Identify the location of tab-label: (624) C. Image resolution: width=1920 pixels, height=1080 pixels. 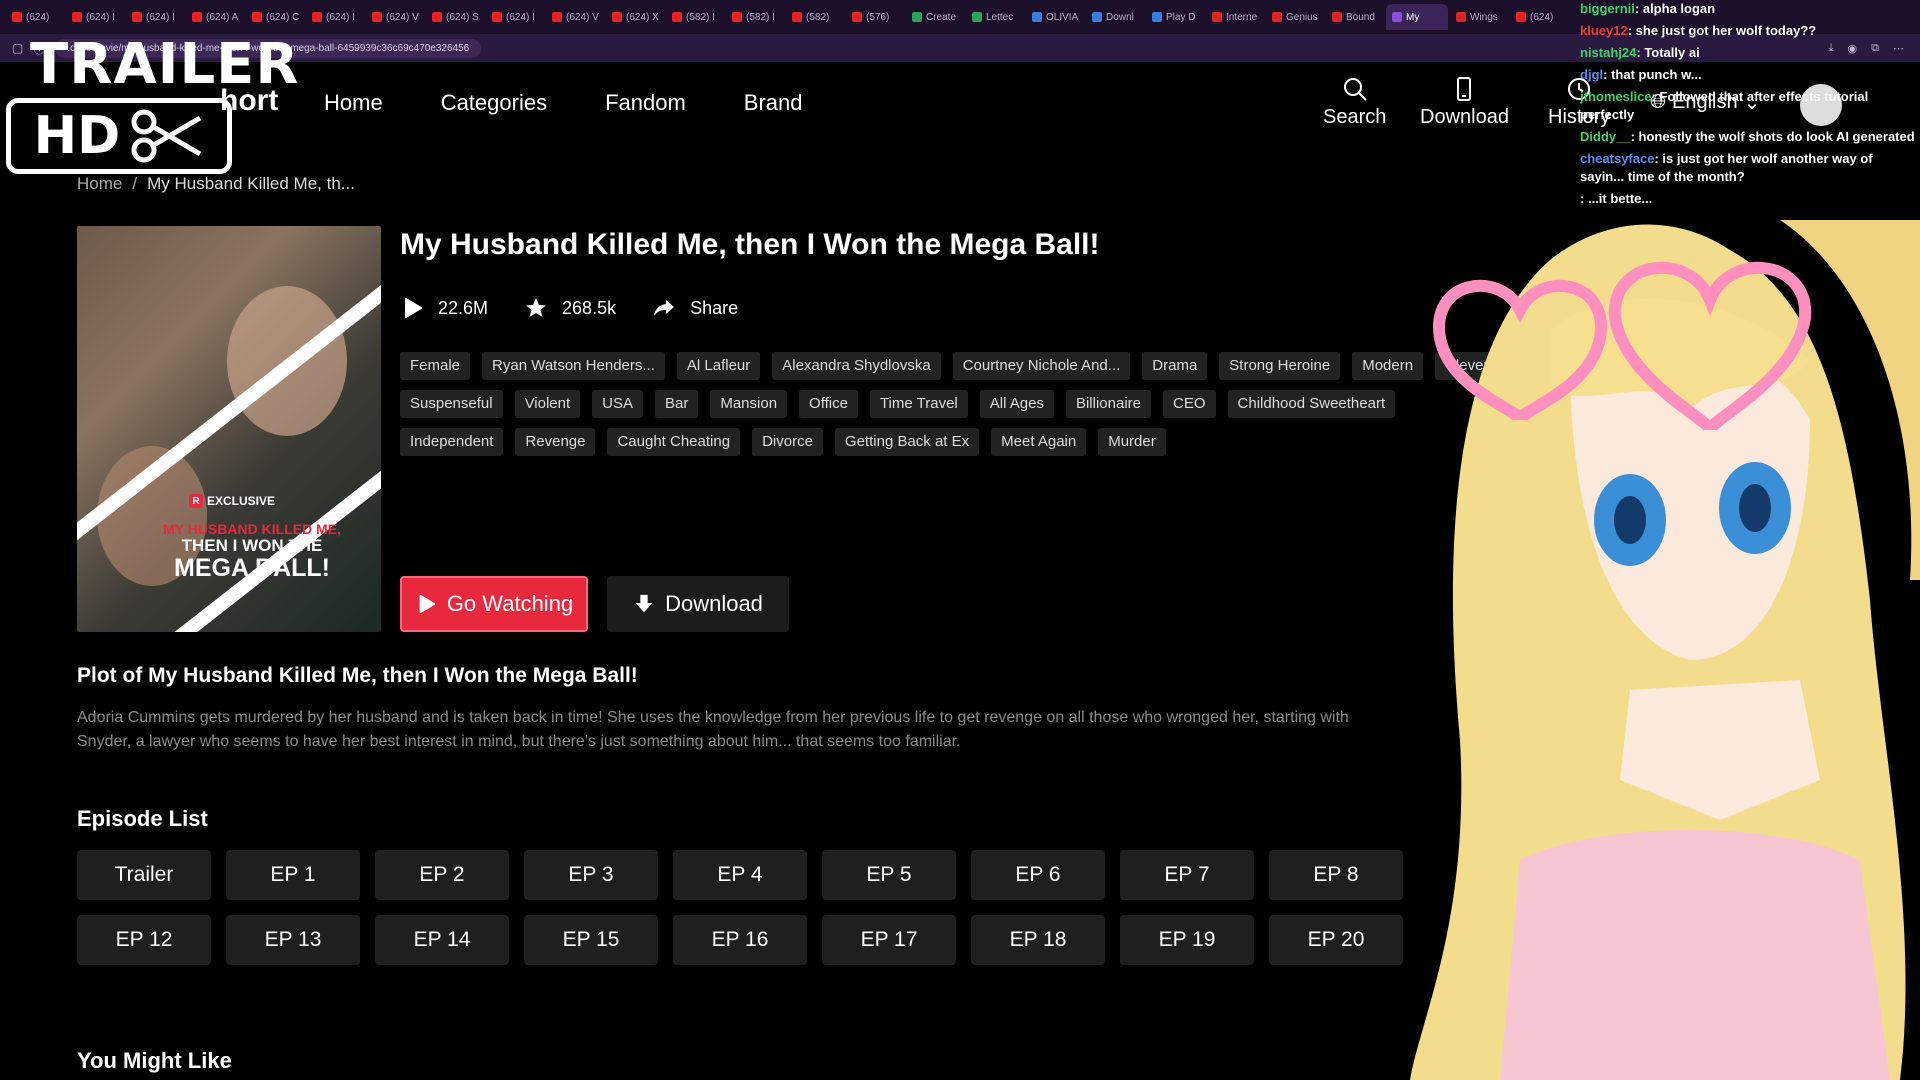
(283, 17).